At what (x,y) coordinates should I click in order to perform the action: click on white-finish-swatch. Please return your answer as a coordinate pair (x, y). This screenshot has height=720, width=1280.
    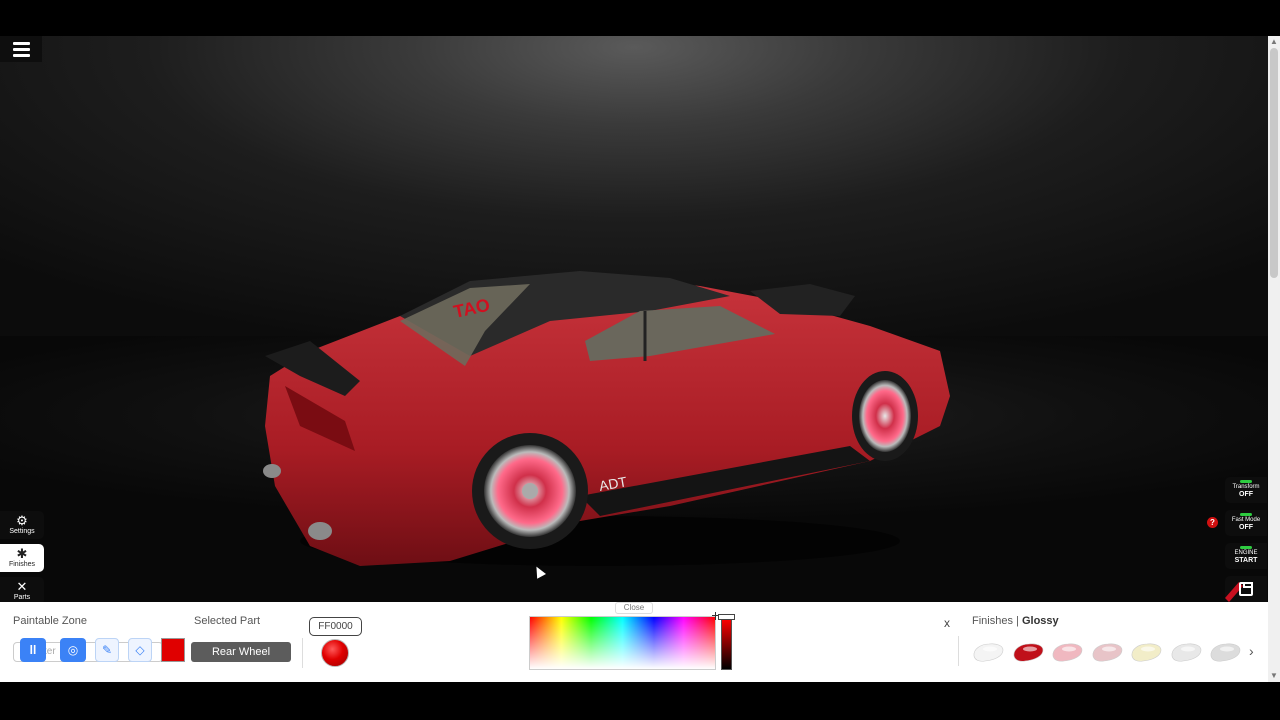
    Looking at the image, I should click on (988, 652).